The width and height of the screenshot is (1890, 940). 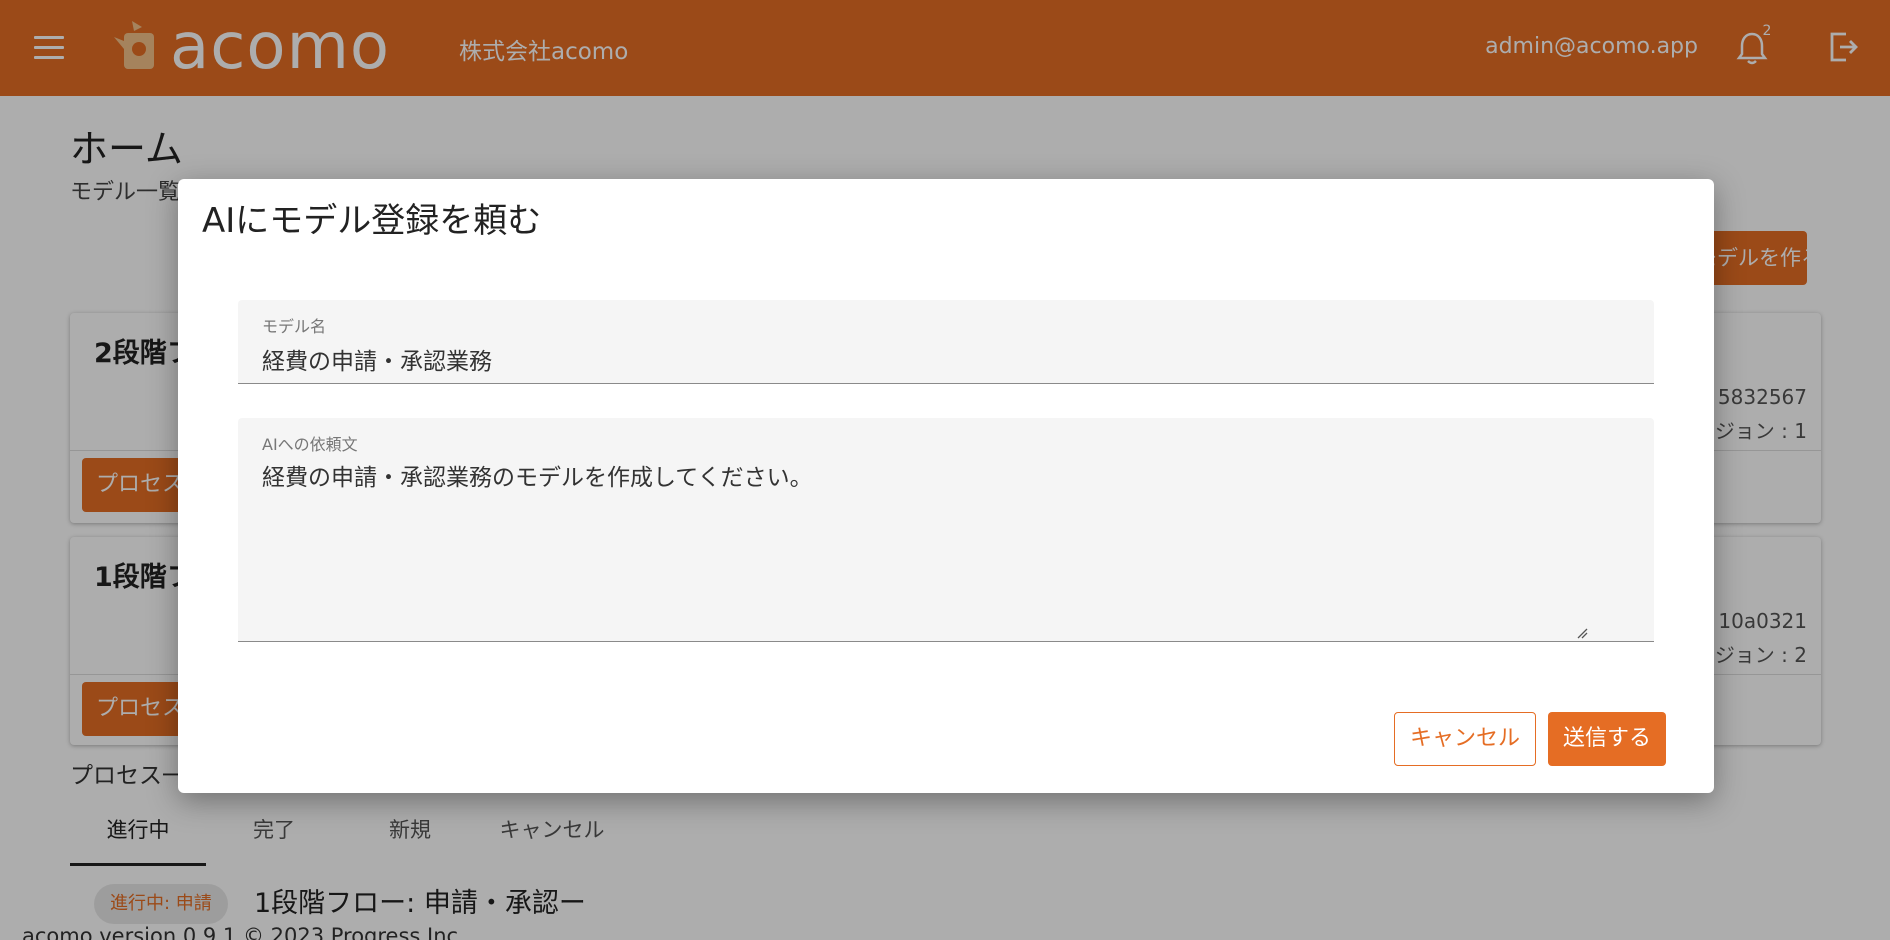 I want to click on resize-handle-icon, so click(x=1582, y=633).